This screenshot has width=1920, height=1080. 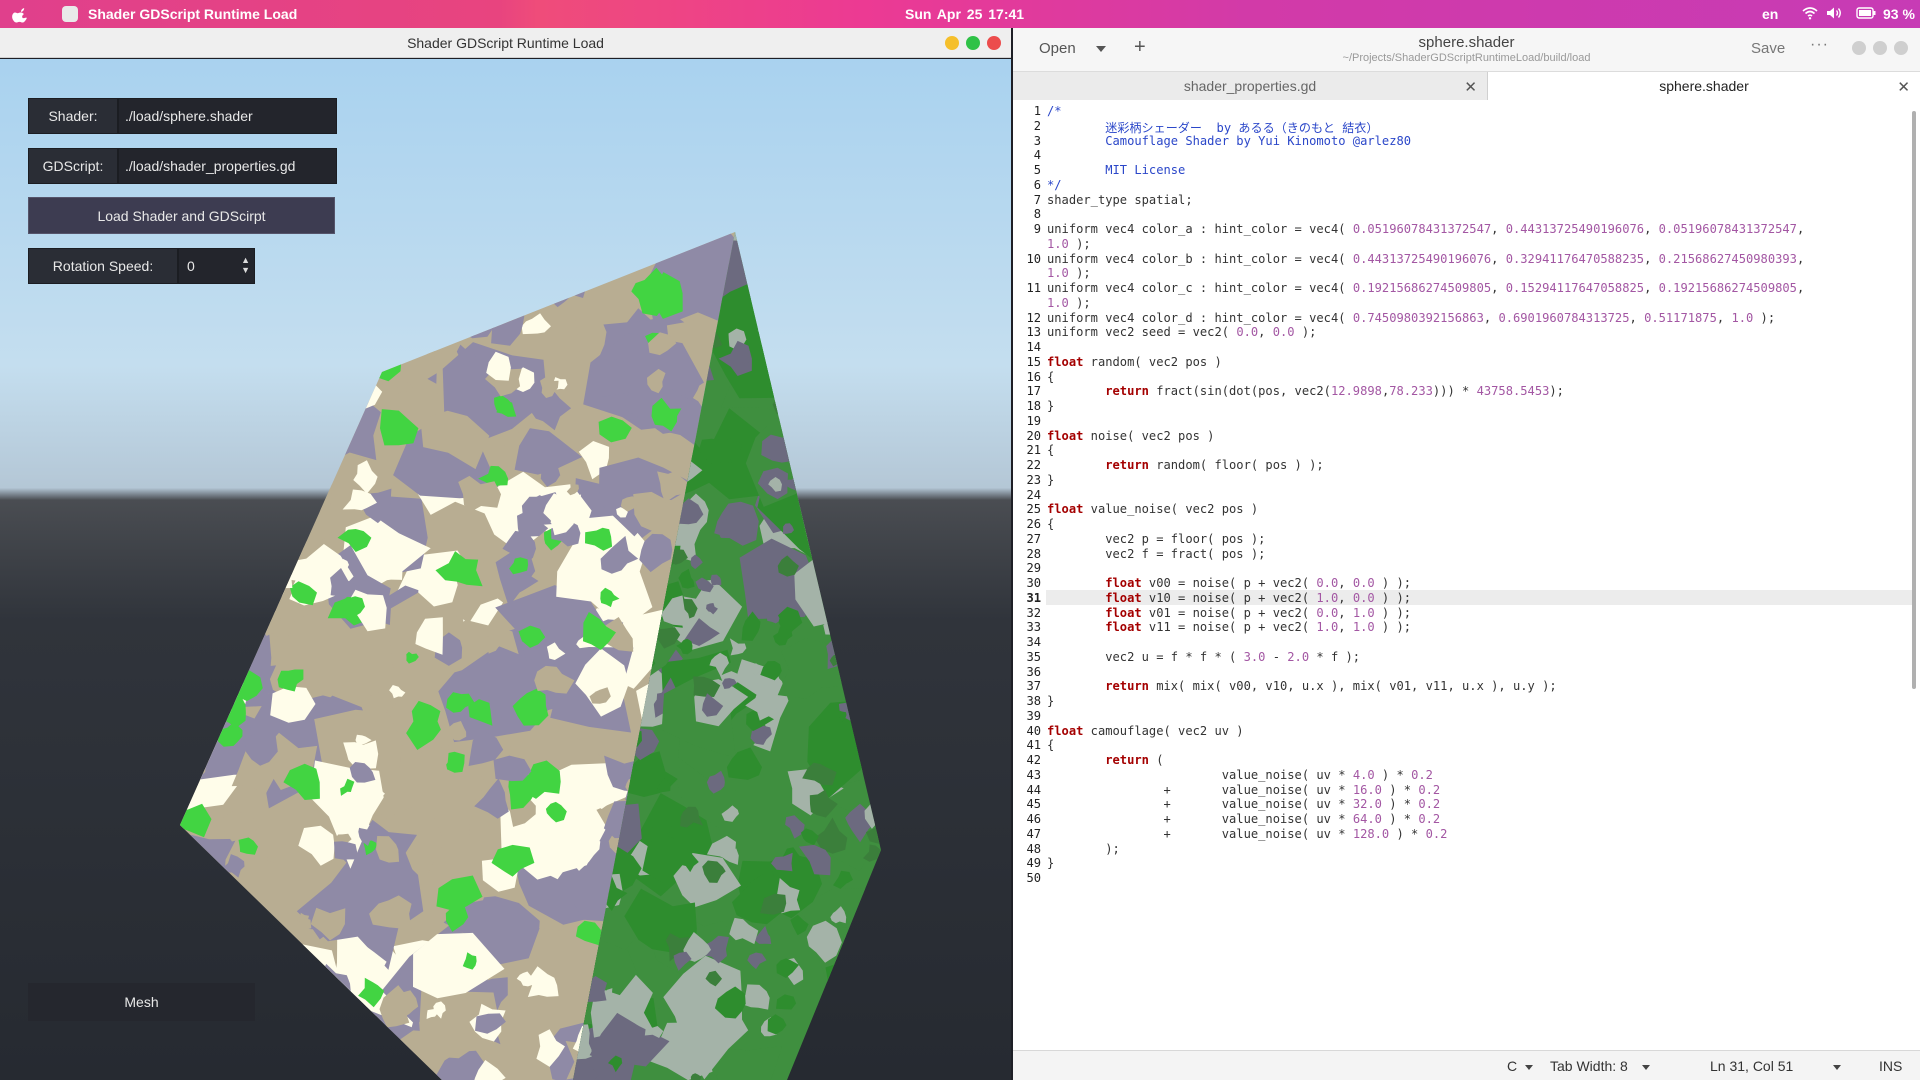 What do you see at coordinates (973, 43) in the screenshot?
I see `maximize-button` at bounding box center [973, 43].